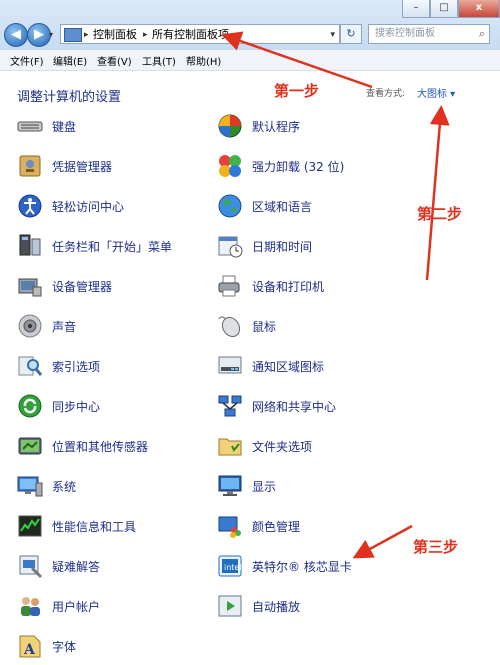 Image resolution: width=500 pixels, height=665 pixels. I want to click on annotation-step3: 第三步, so click(436, 547).